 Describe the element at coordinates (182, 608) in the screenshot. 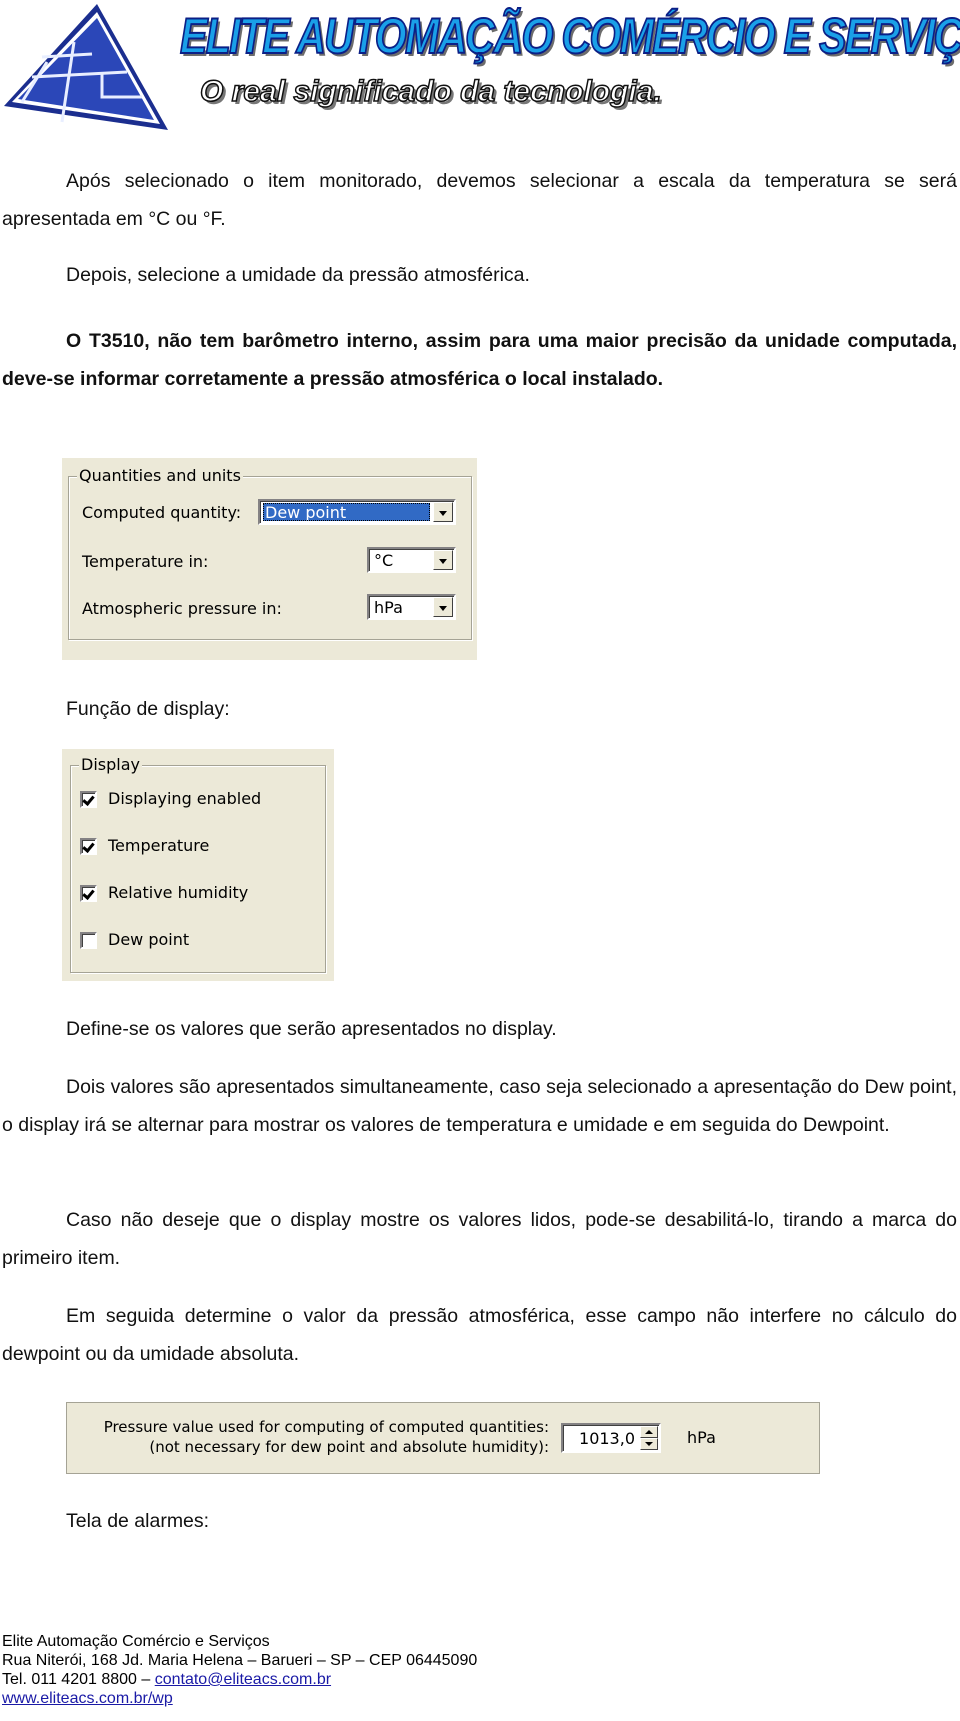

I see `pressure-label: Atmospheric pressure in:` at that location.